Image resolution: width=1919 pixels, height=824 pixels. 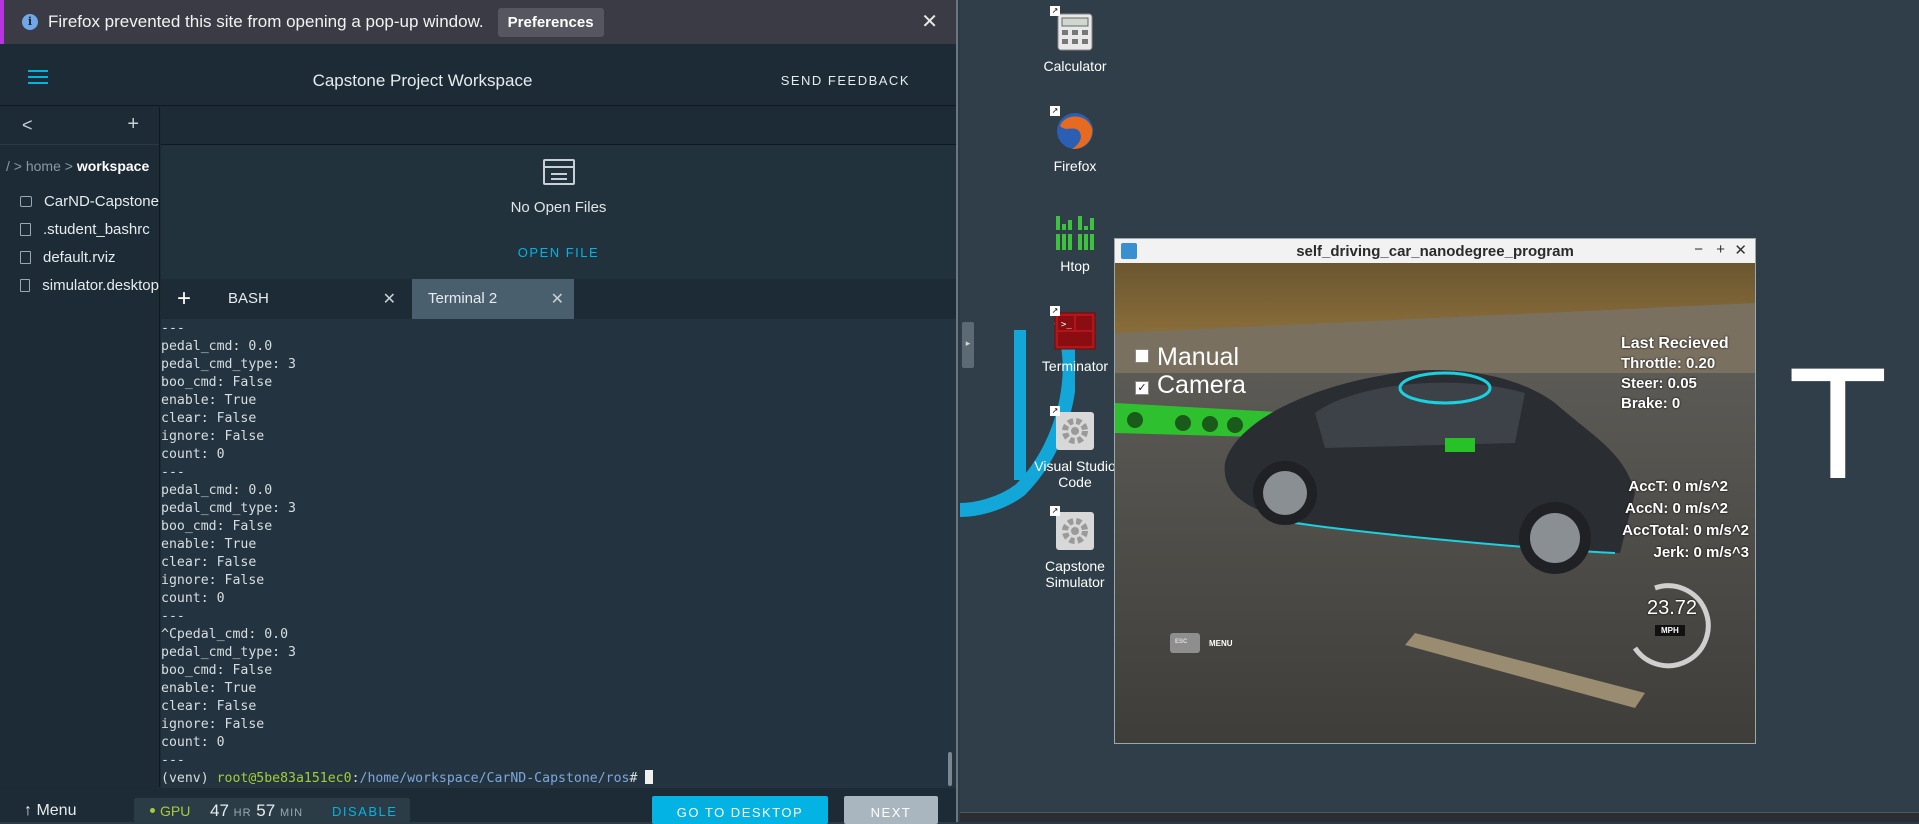 I want to click on terminator-icon: ↗ >_, so click(x=1073, y=329).